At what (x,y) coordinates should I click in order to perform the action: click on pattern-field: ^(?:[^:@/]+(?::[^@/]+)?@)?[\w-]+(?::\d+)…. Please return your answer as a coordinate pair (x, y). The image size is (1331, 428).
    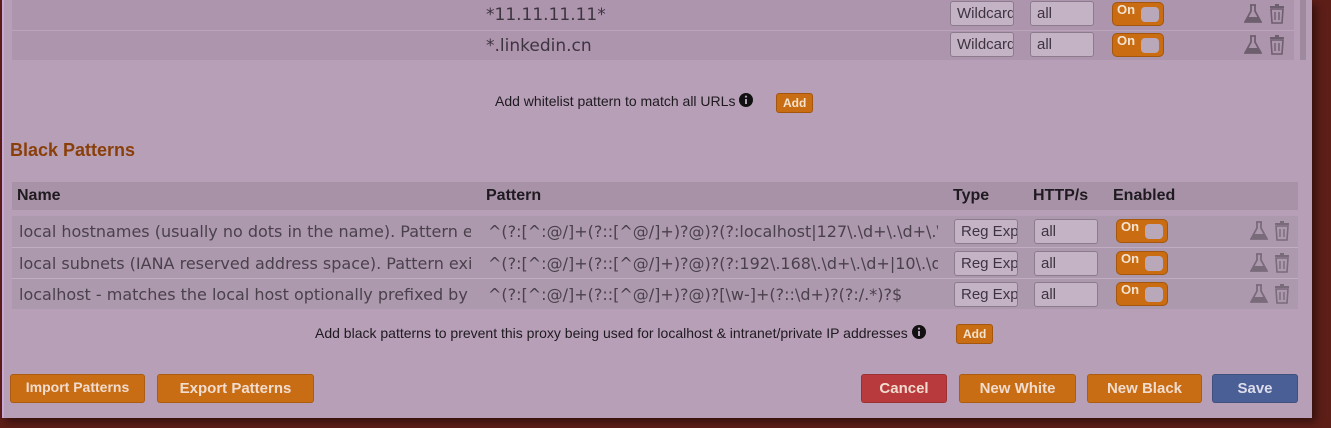
    Looking at the image, I should click on (713, 294).